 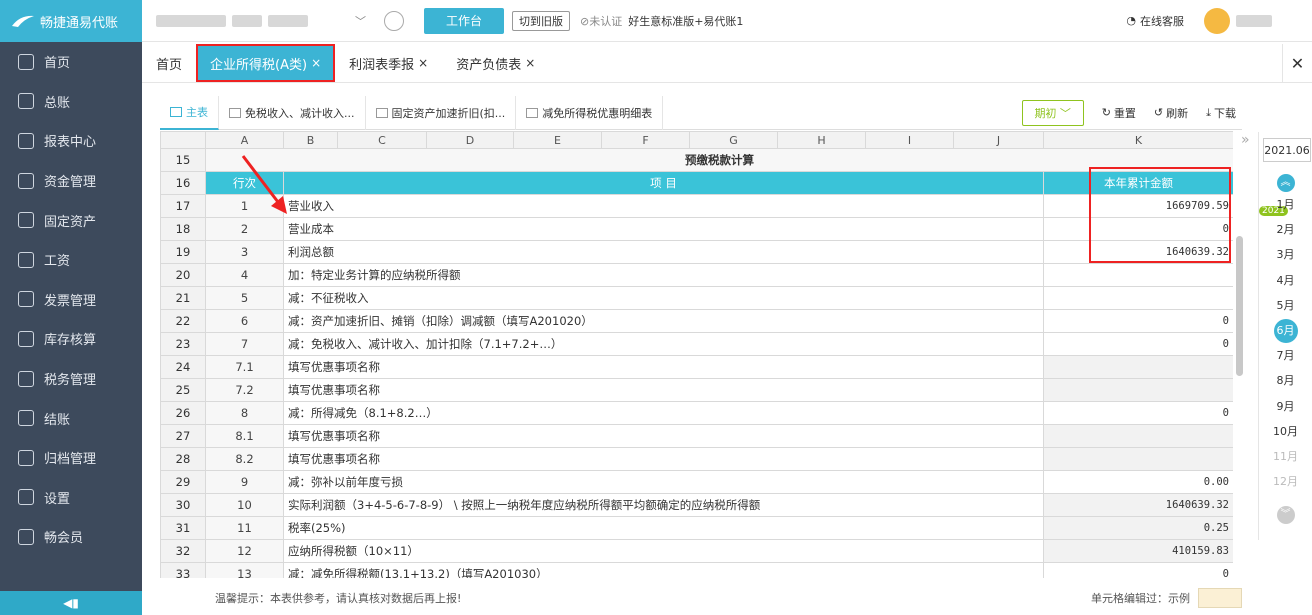 What do you see at coordinates (1285, 515) in the screenshot?
I see `month-scroll-down-icon: ︾` at bounding box center [1285, 515].